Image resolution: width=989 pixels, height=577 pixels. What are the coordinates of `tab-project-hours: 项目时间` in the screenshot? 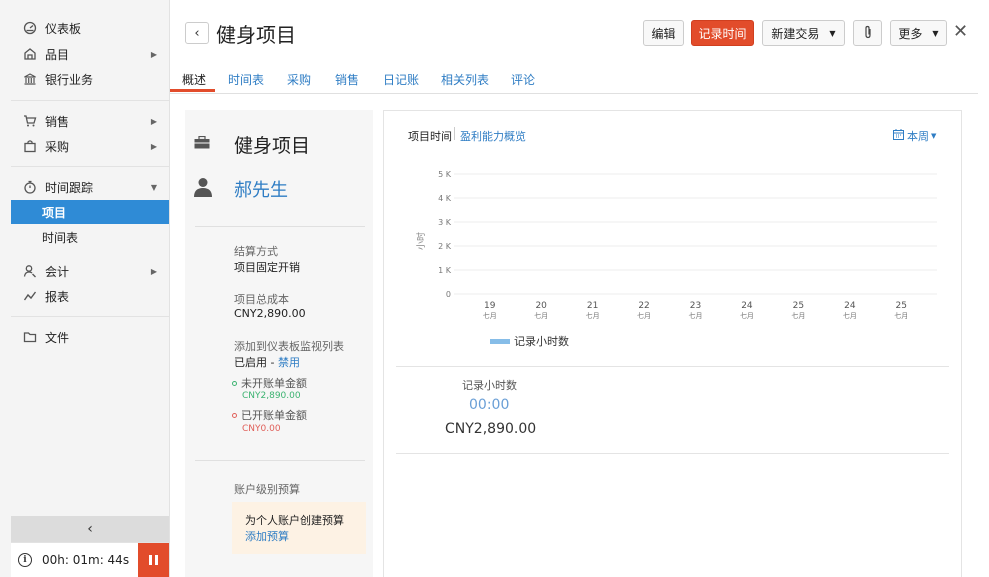 It's located at (430, 136).